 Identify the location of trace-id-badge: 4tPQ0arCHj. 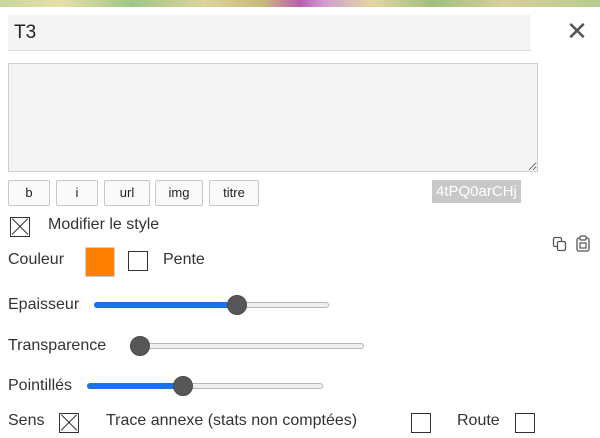
(476, 191).